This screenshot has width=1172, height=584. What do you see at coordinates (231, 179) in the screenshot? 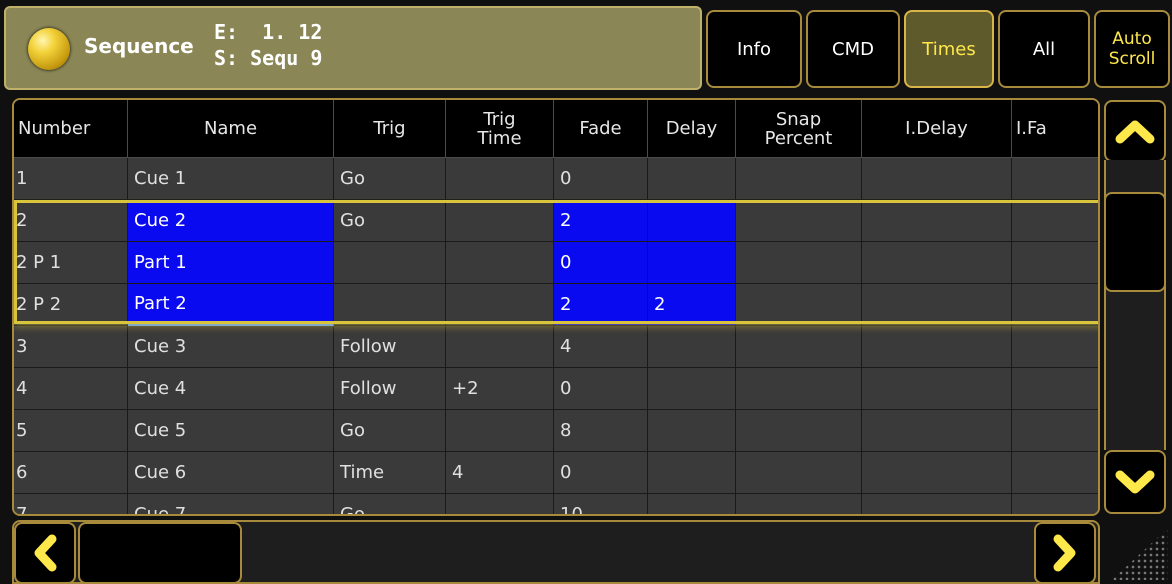
I see `cell-name: Cue 1` at bounding box center [231, 179].